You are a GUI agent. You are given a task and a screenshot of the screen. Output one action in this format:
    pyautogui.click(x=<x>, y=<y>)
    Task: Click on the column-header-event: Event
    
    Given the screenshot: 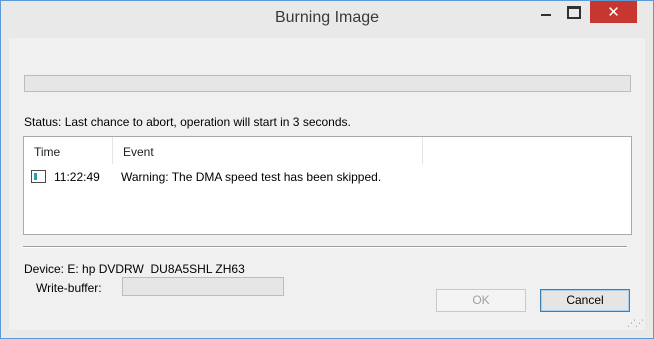 What is the action you would take?
    pyautogui.click(x=268, y=150)
    